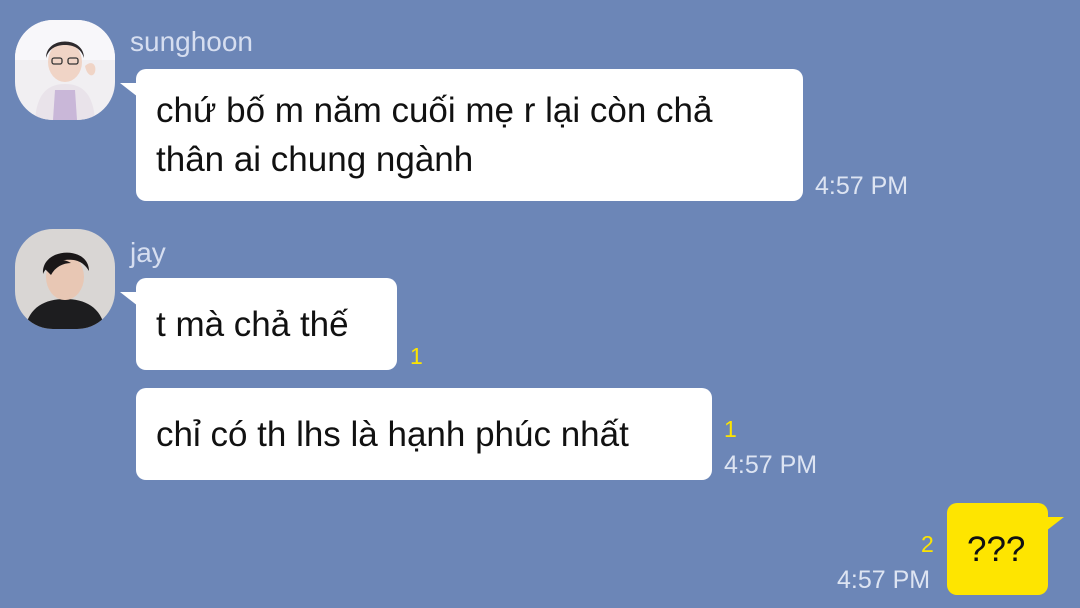  I want to click on sender-name: jay, so click(148, 252).